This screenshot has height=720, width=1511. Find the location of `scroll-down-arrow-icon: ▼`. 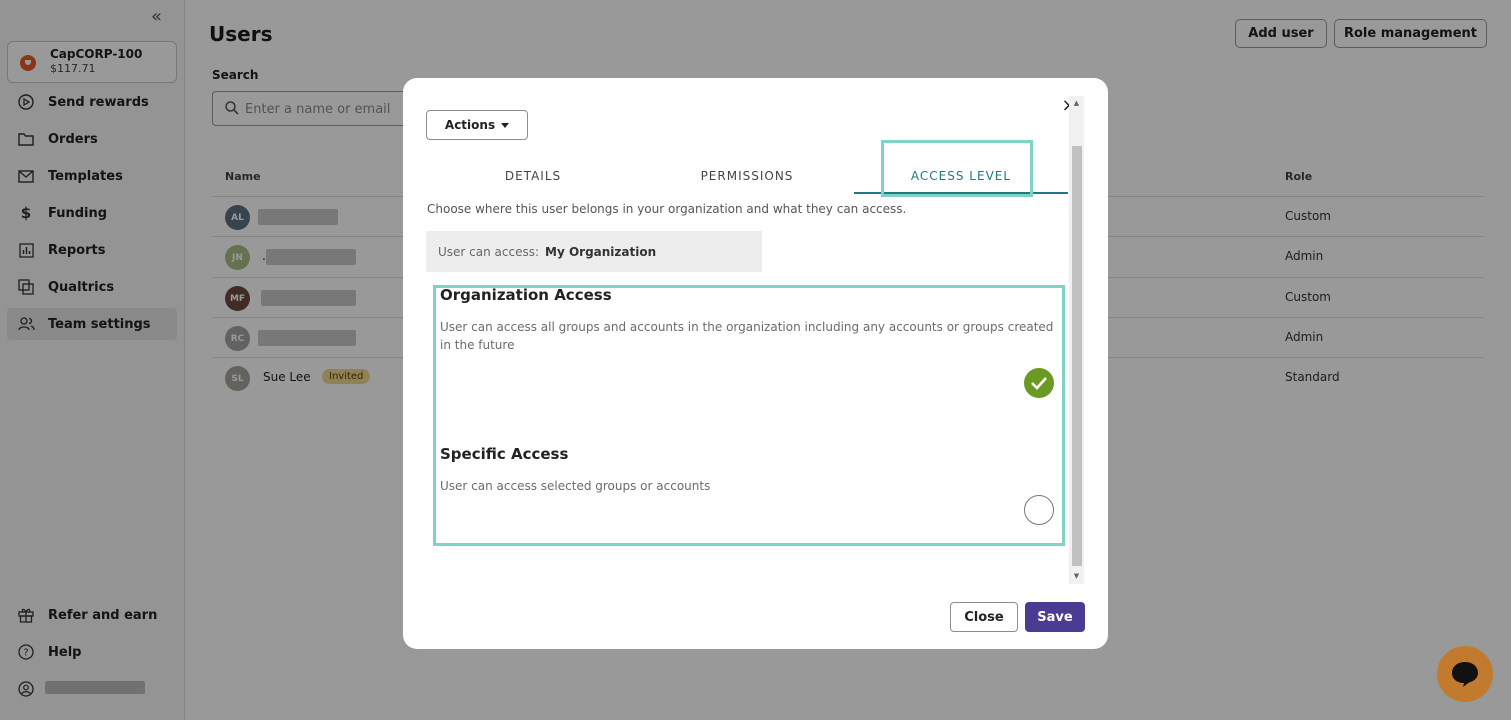

scroll-down-arrow-icon: ▼ is located at coordinates (1076, 576).